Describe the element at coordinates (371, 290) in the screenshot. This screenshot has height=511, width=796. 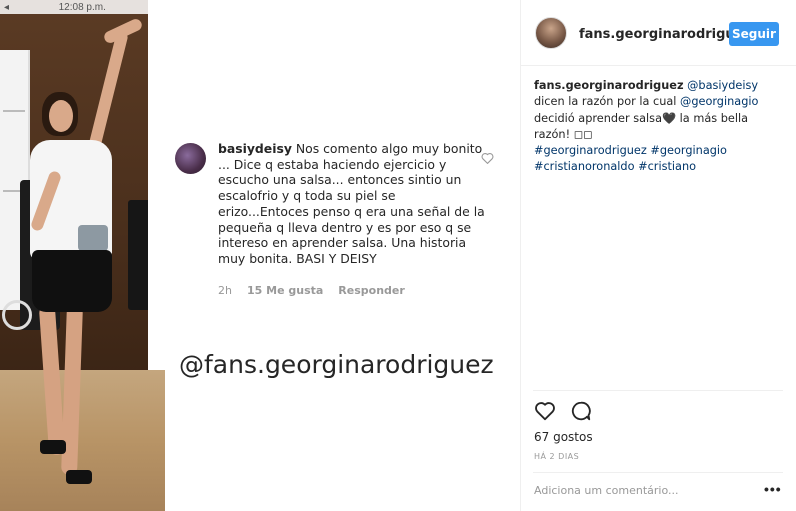
I see `reply-button: Responder` at that location.